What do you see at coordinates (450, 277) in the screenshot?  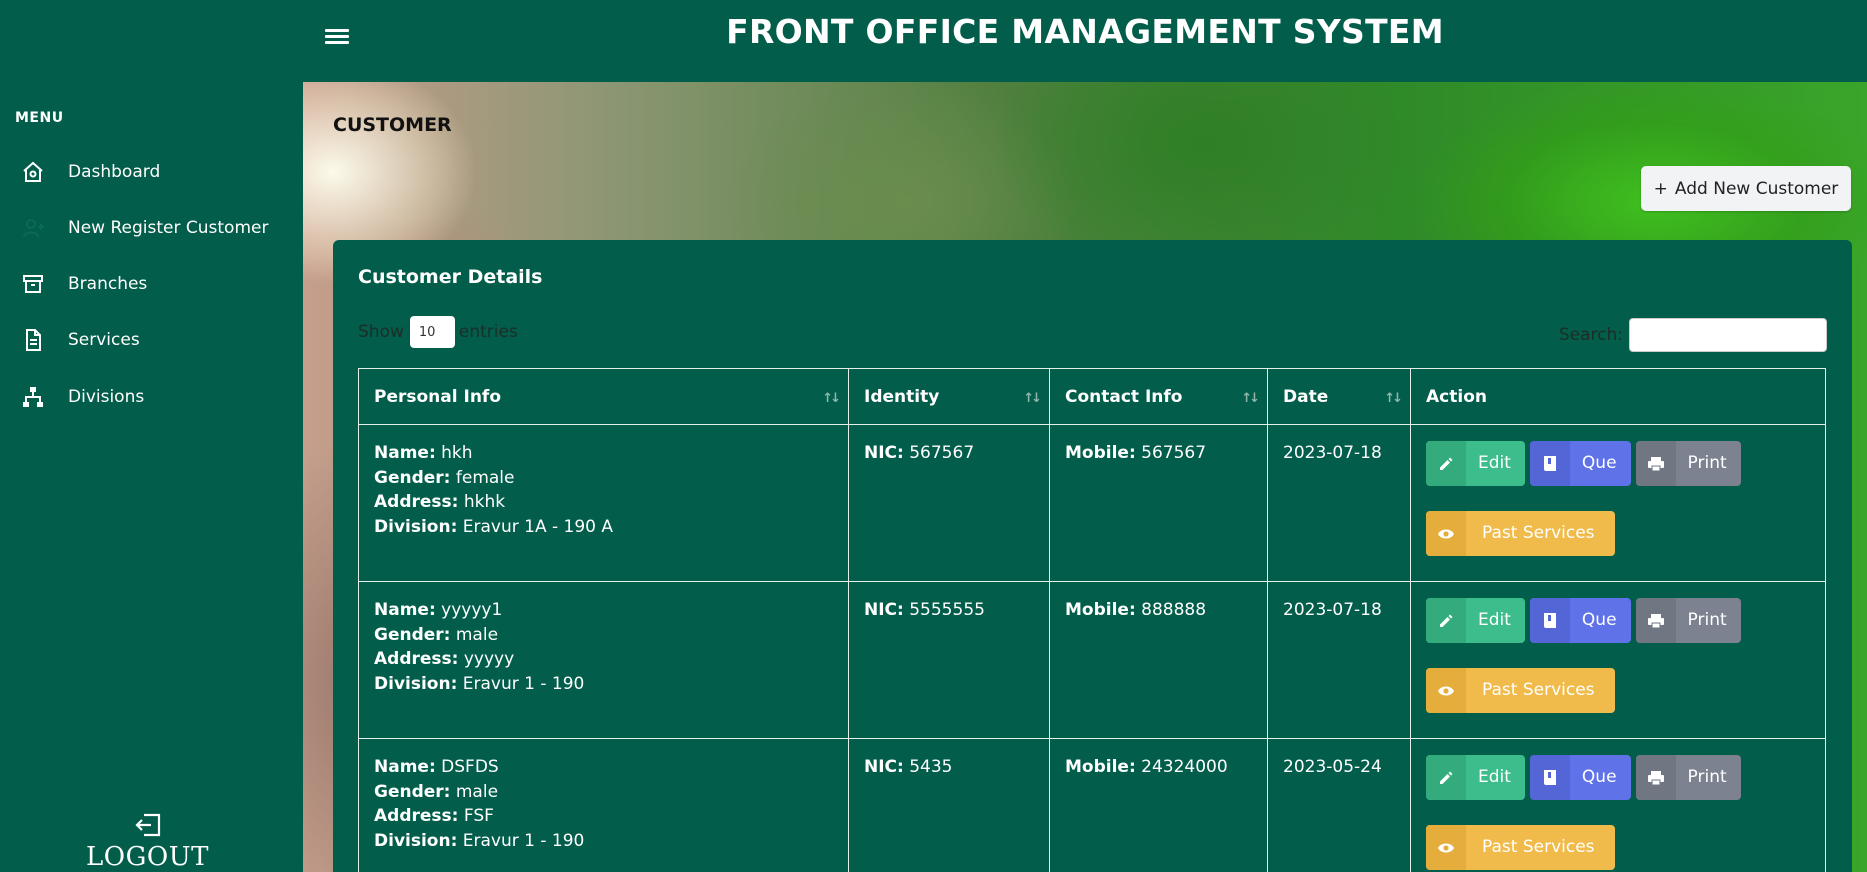 I see `card-title: Customer Details` at bounding box center [450, 277].